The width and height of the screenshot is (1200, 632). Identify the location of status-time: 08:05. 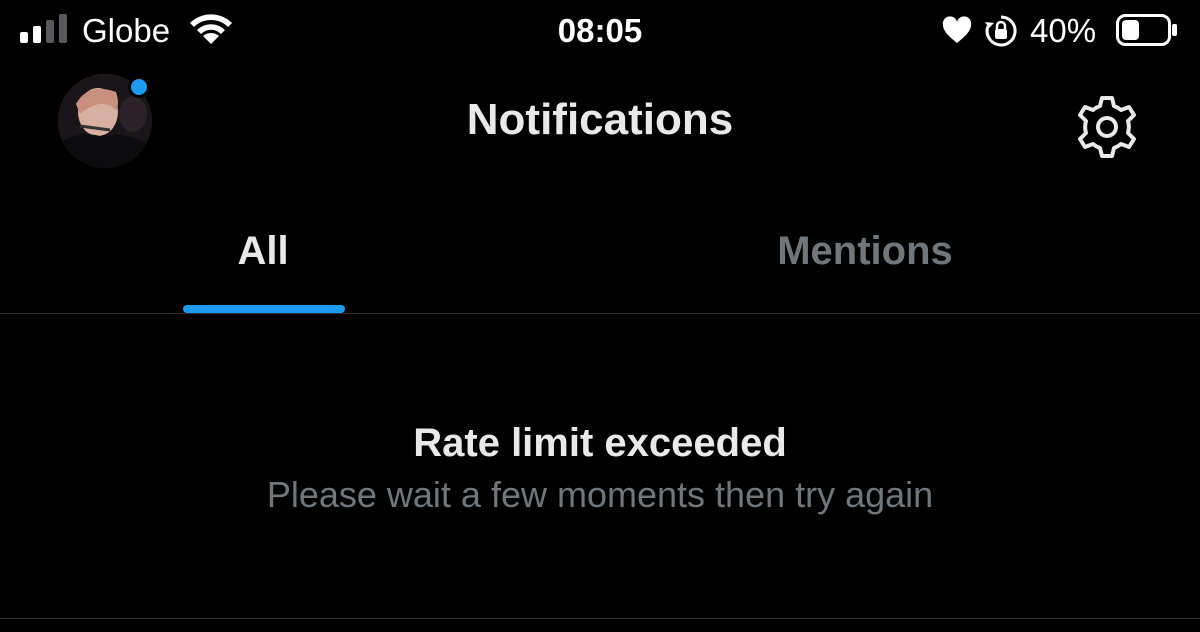
(600, 30).